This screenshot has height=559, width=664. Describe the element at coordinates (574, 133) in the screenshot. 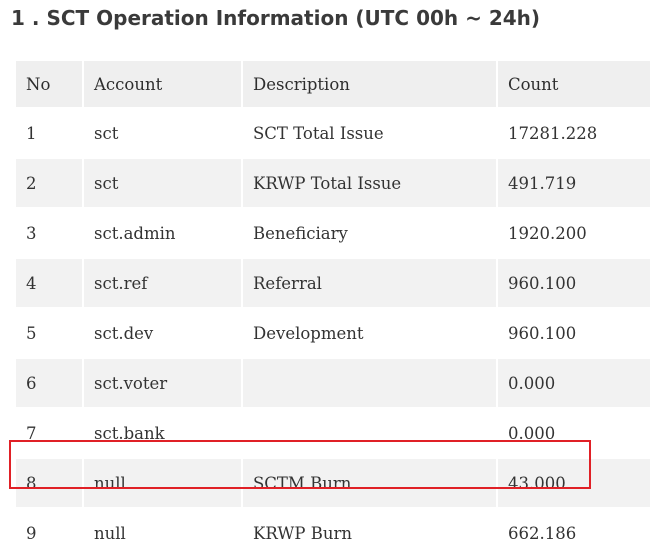

I see `cell-count: 17281.228` at that location.